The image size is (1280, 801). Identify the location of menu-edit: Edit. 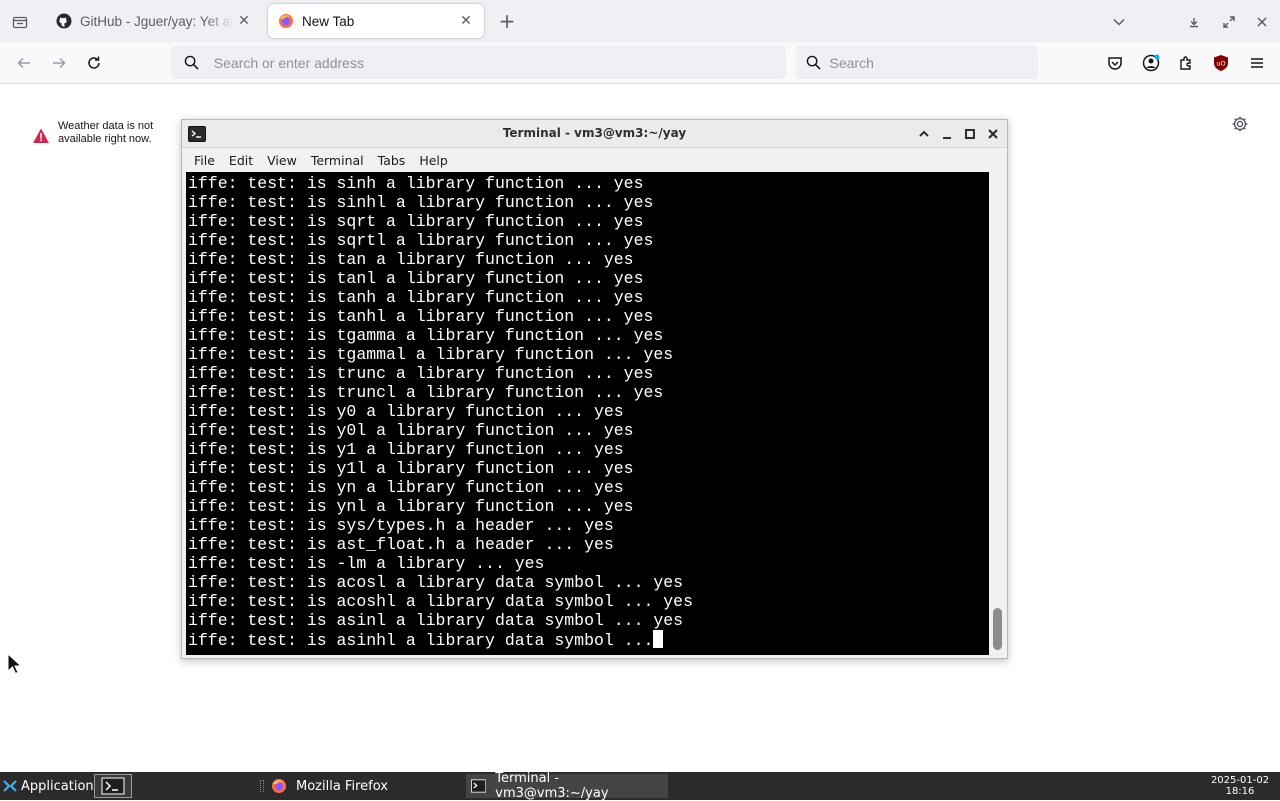
(241, 160).